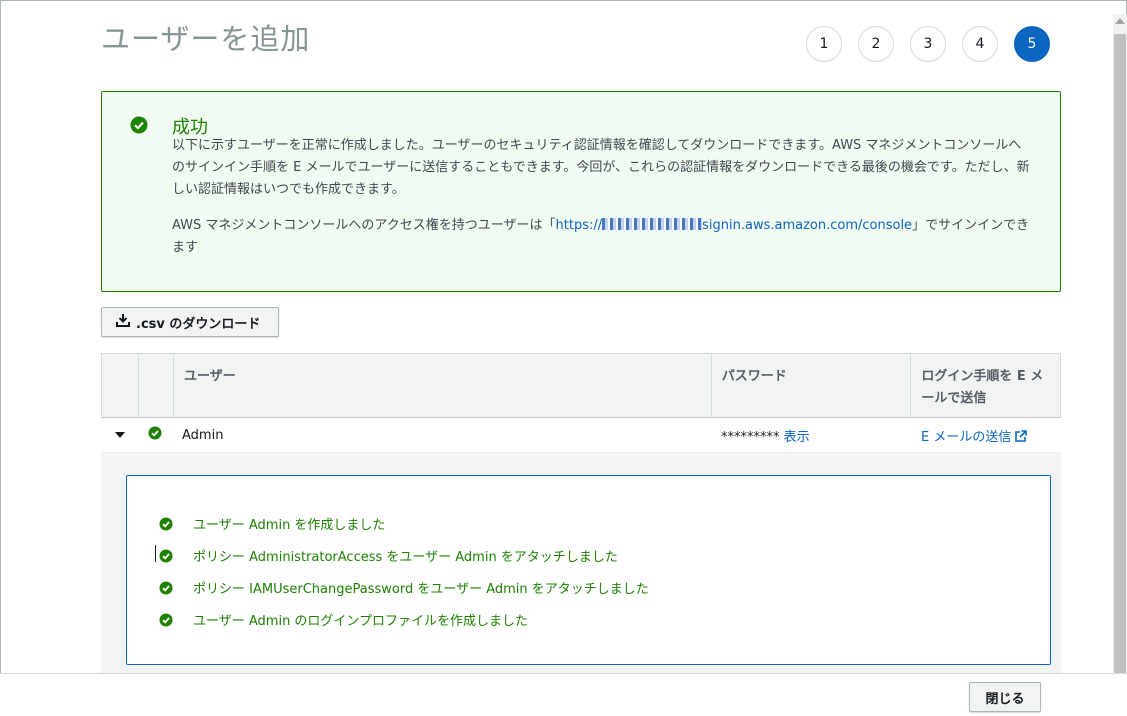  What do you see at coordinates (797, 437) in the screenshot?
I see `show-password-link: 表示` at bounding box center [797, 437].